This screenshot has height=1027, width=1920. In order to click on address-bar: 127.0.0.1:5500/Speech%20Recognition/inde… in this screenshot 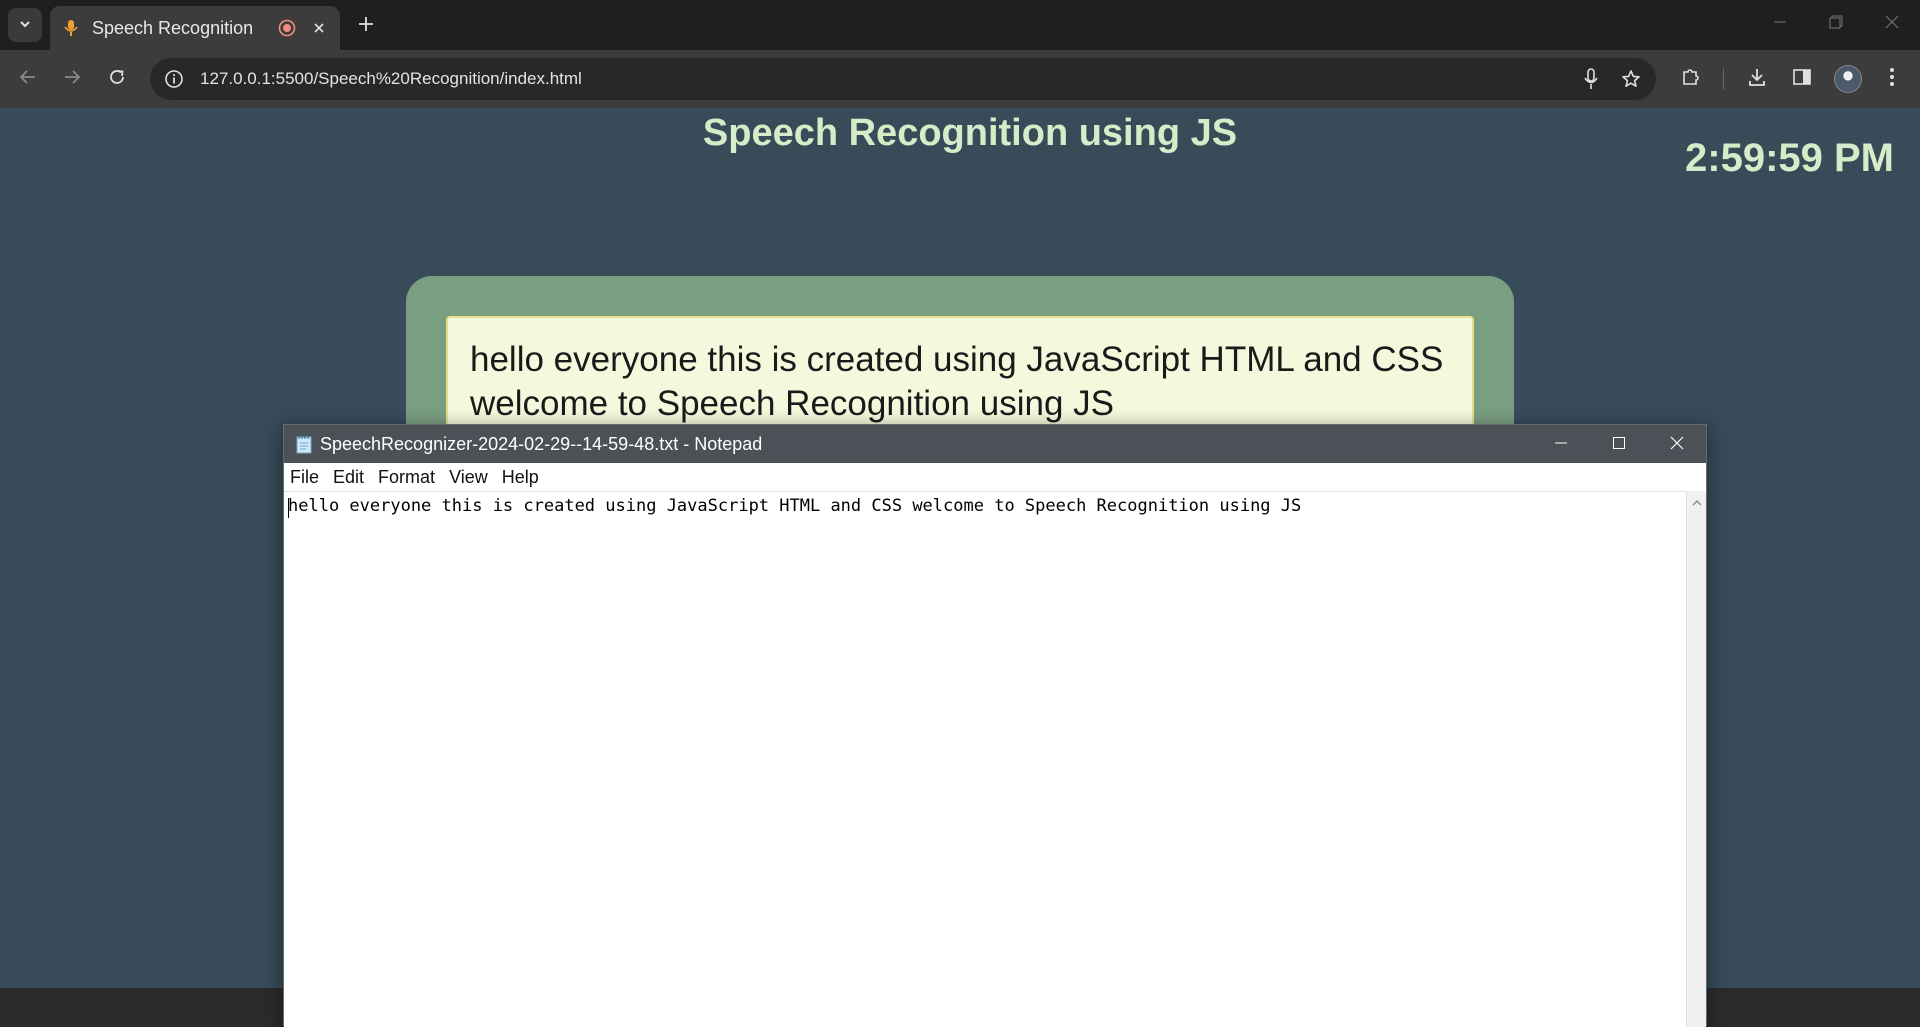, I will do `click(903, 79)`.